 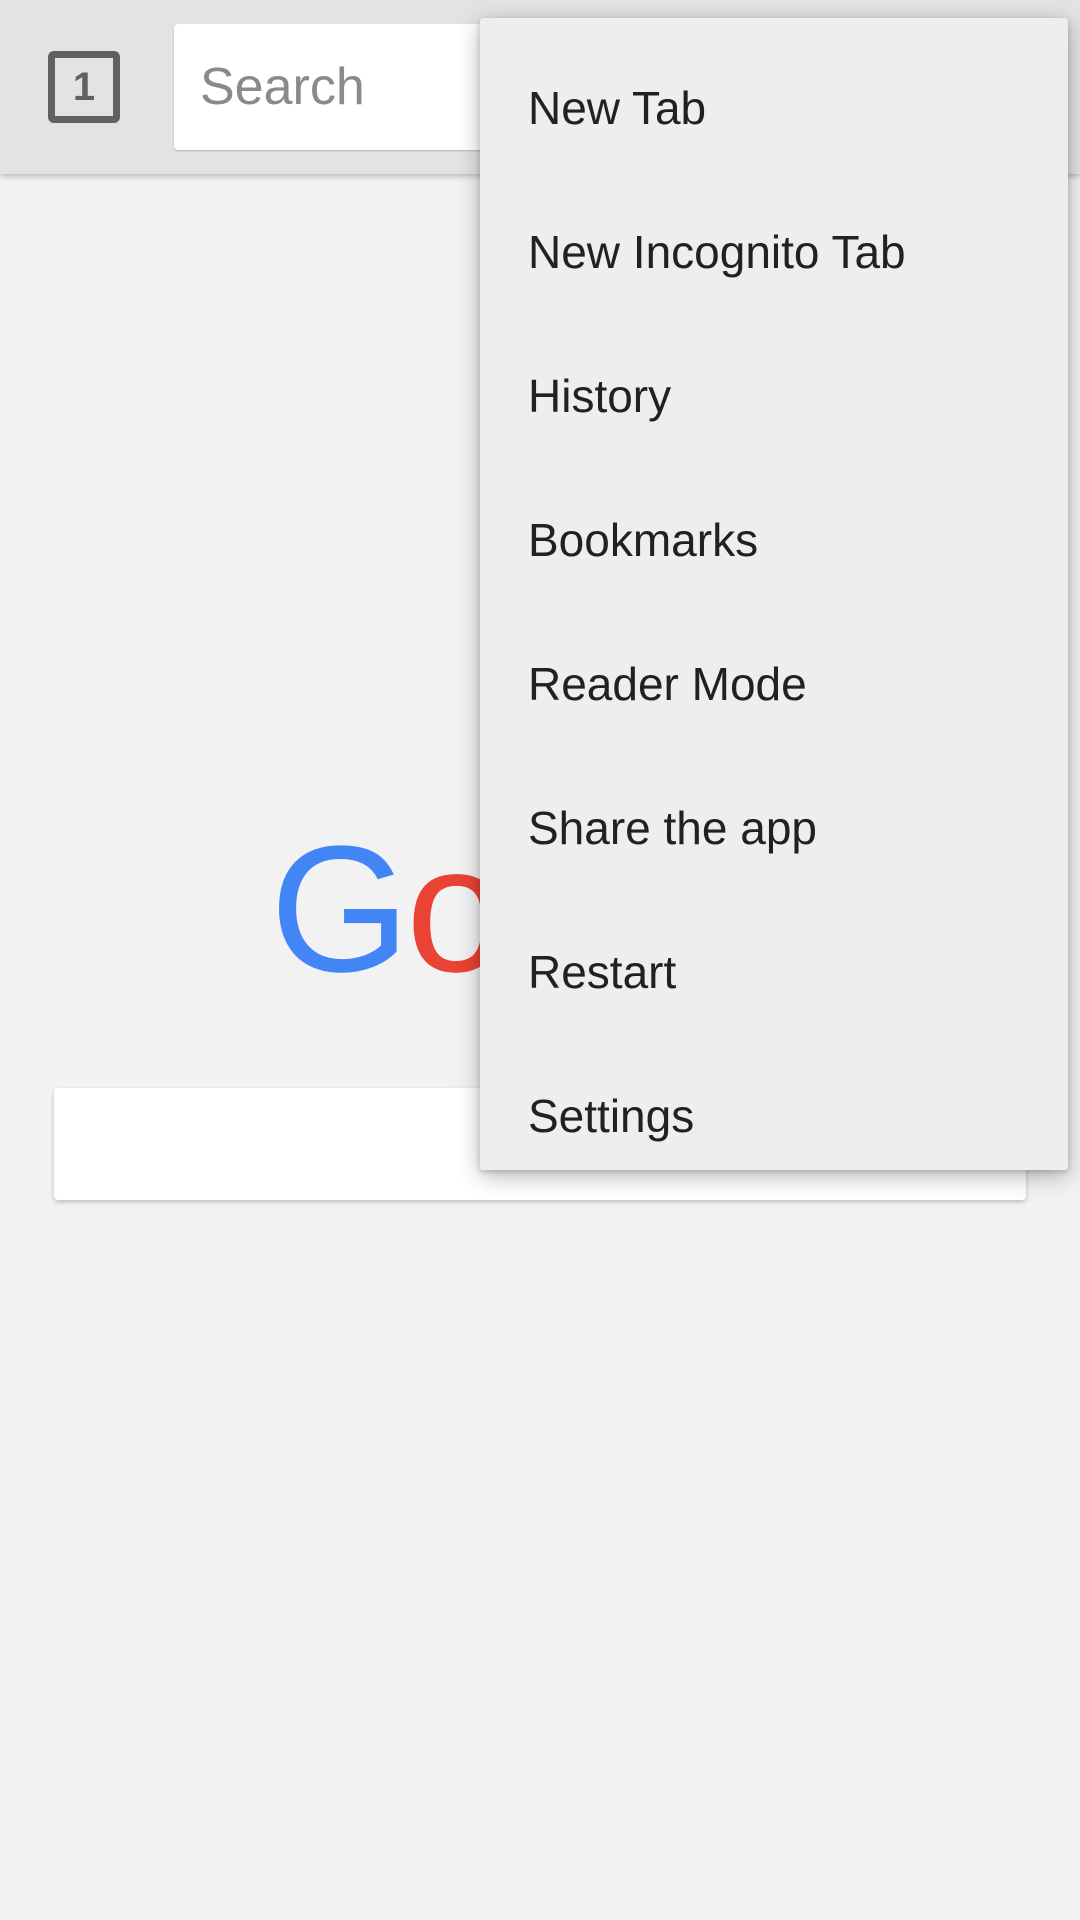 I want to click on menu-item-new-tab: New Tab, so click(x=774, y=108).